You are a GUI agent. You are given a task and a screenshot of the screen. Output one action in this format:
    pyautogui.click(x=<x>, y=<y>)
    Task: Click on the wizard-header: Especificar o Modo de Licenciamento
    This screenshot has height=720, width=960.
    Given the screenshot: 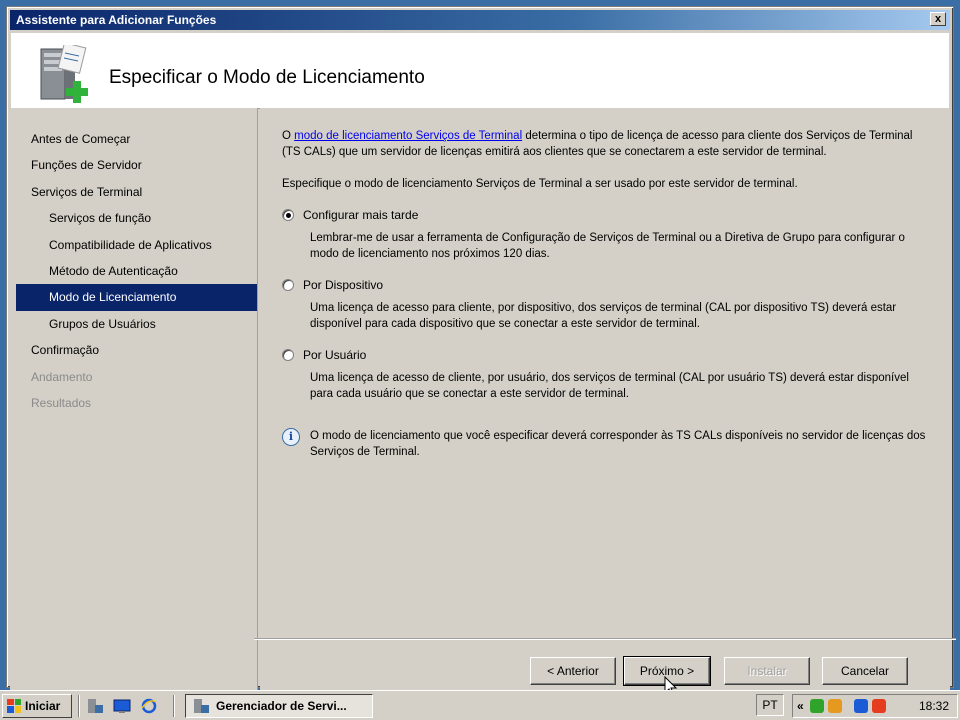 What is the action you would take?
    pyautogui.click(x=480, y=71)
    